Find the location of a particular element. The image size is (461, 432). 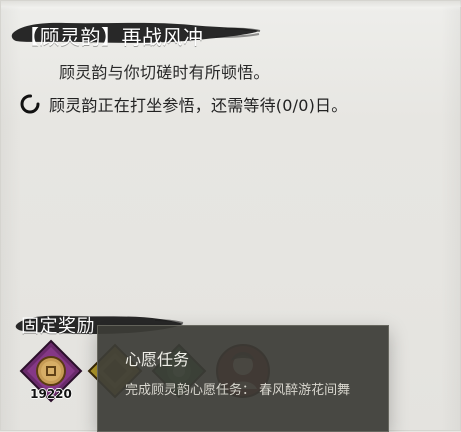

tooltip-desc-prefix: 完成顾灵韵心愿任务： is located at coordinates (190, 390).